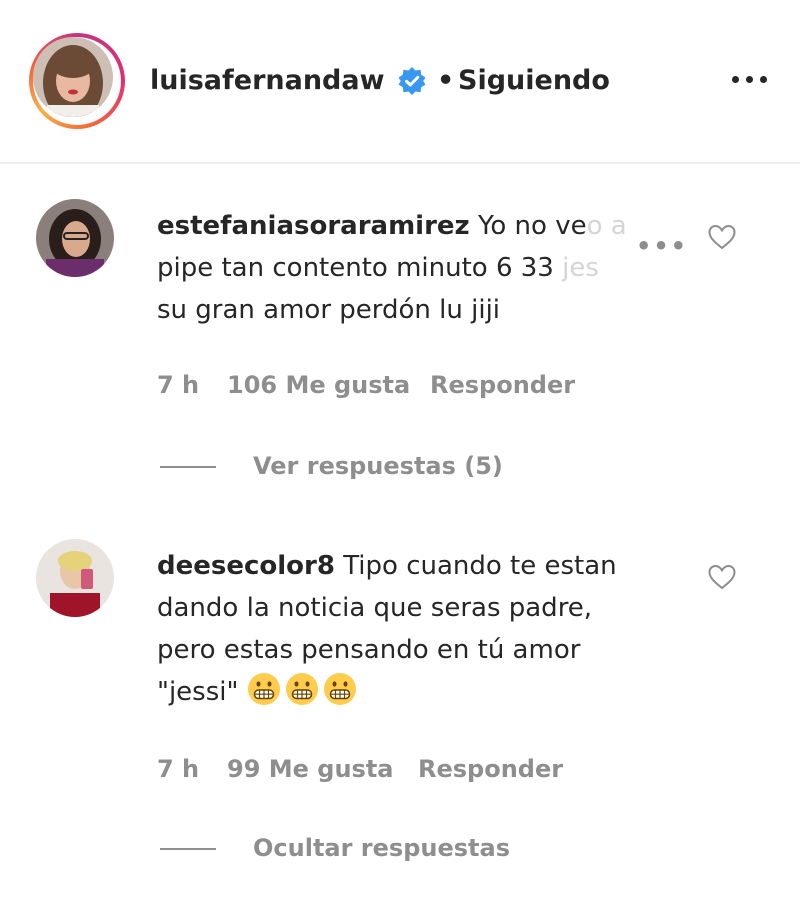 The height and width of the screenshot is (909, 800). I want to click on comment-likes: 99 Me gusta, so click(310, 769).